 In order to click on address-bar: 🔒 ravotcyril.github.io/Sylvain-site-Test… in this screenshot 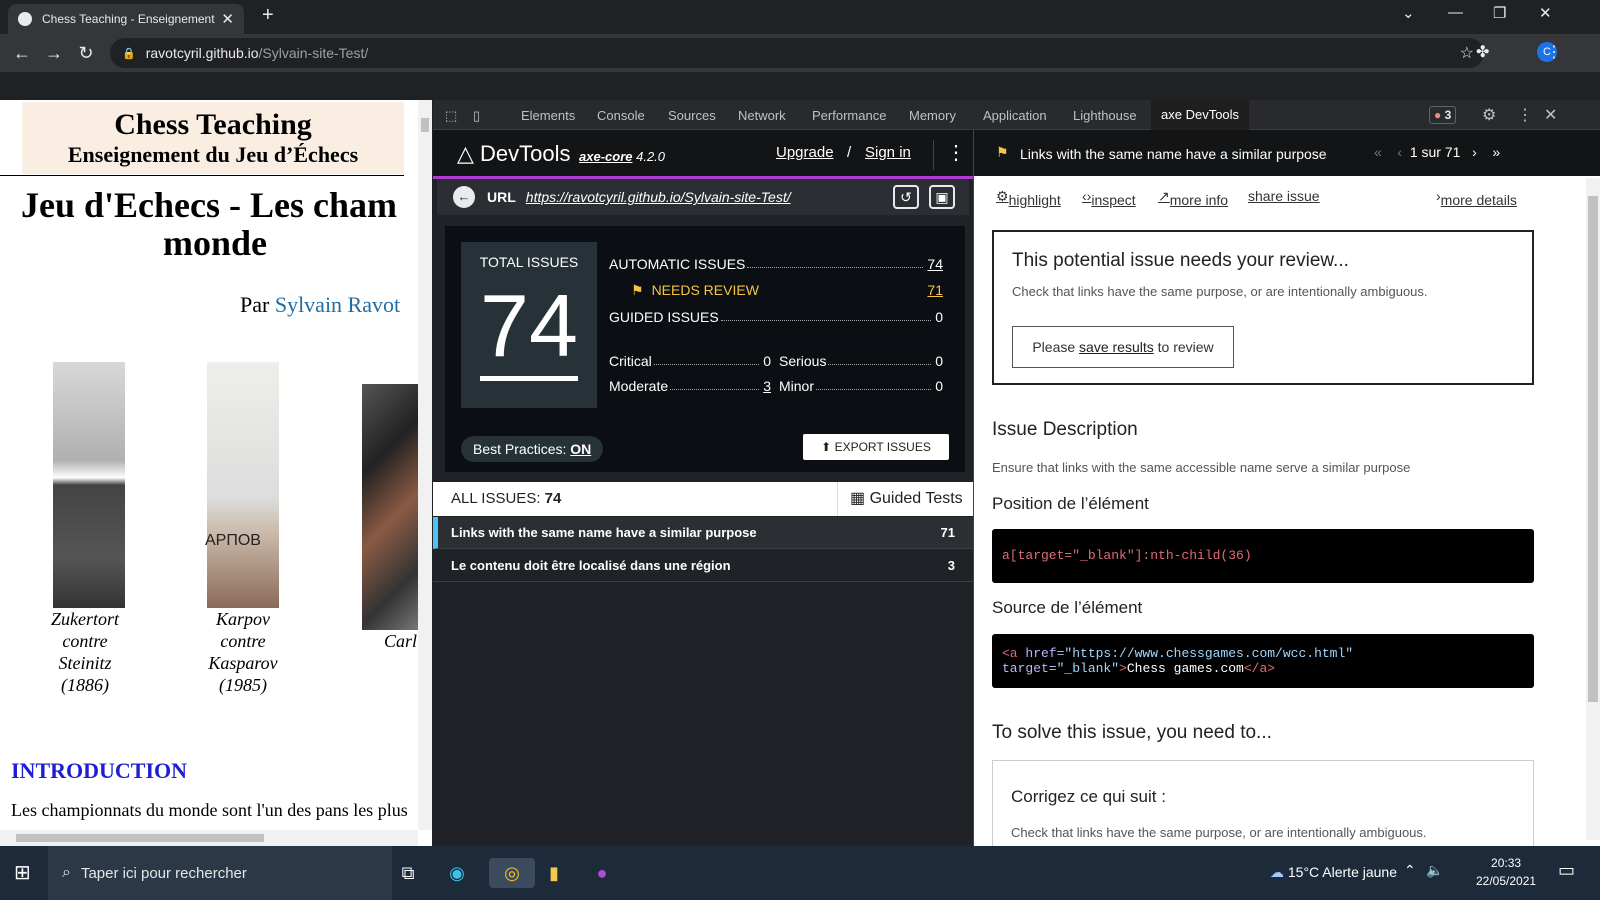, I will do `click(797, 53)`.